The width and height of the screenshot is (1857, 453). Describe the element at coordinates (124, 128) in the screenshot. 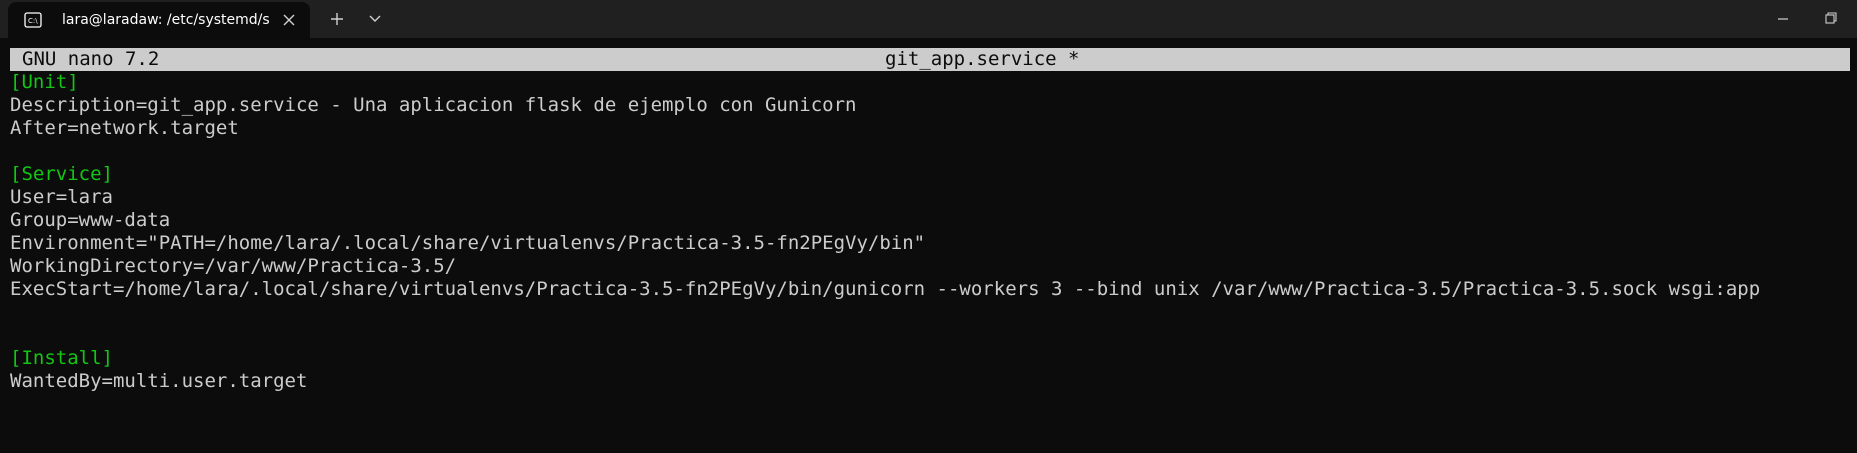

I see `file-line: After=network.target` at that location.